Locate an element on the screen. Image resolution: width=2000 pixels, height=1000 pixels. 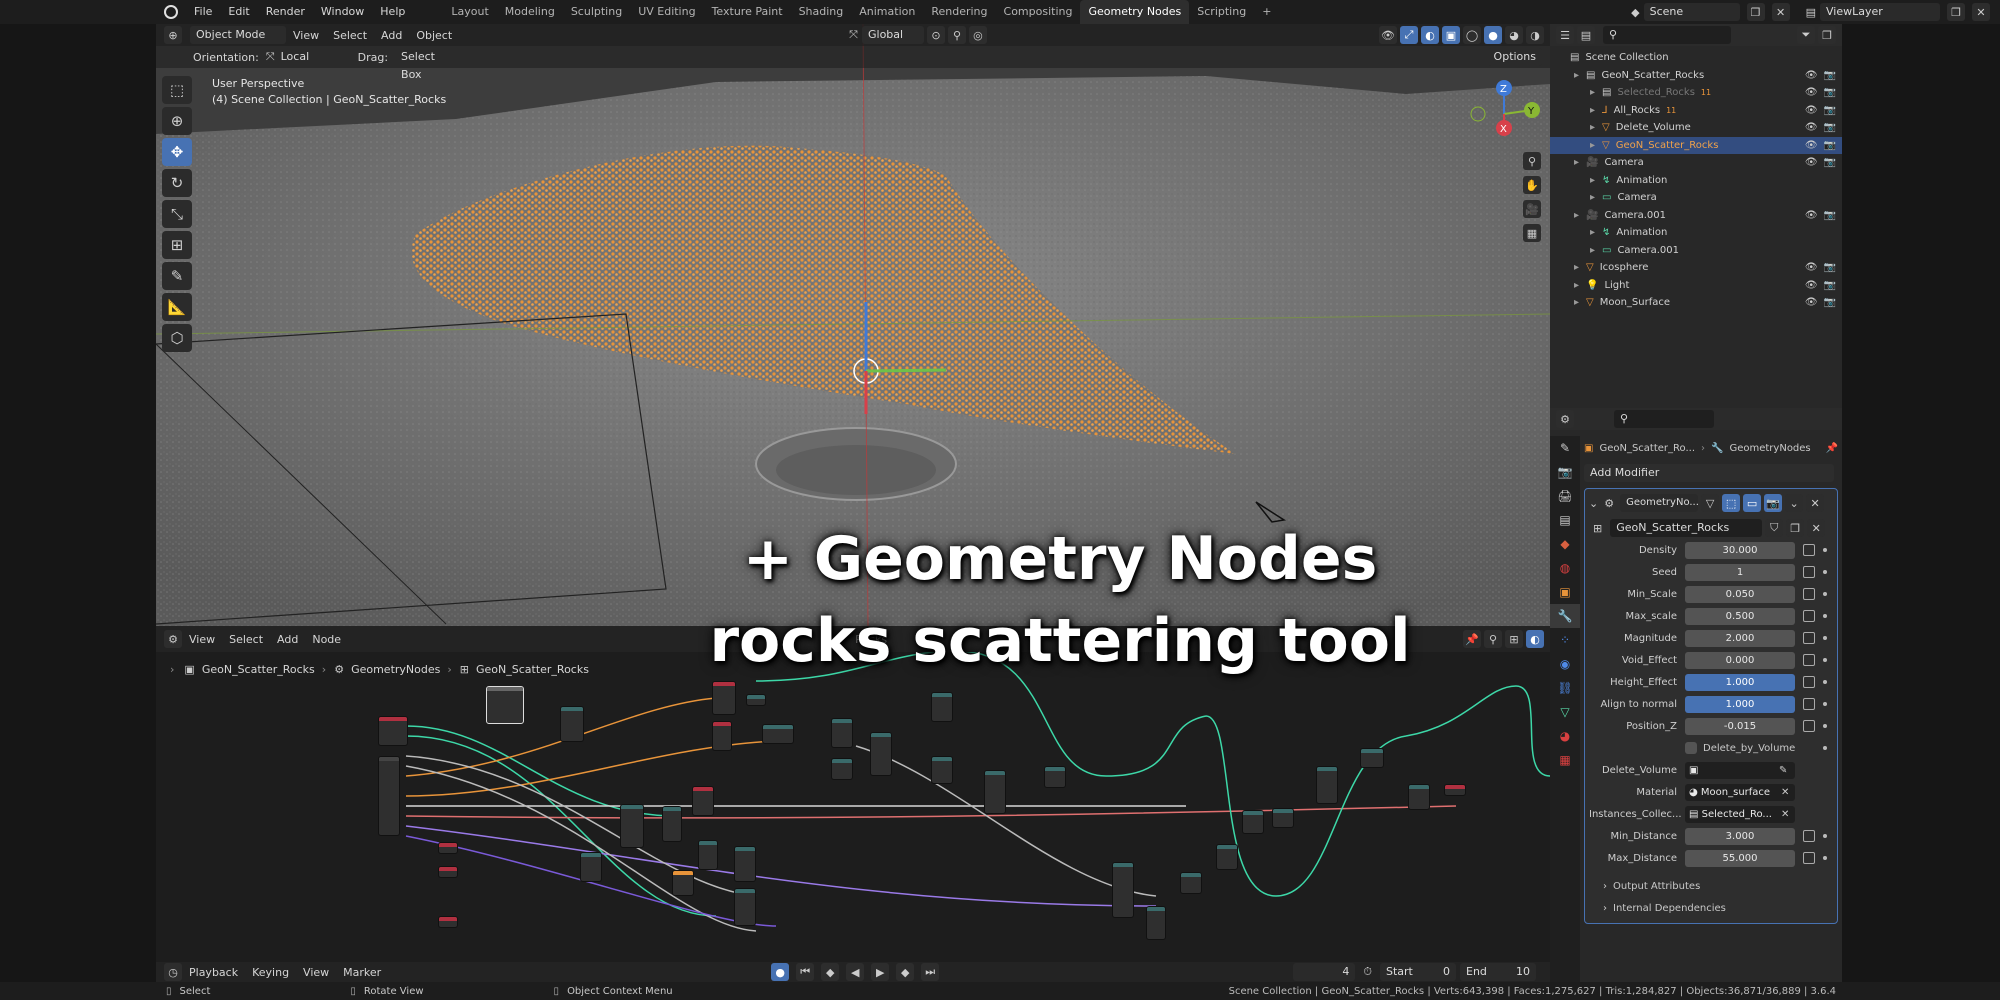
orientation-selector: Local is located at coordinates (313, 57).